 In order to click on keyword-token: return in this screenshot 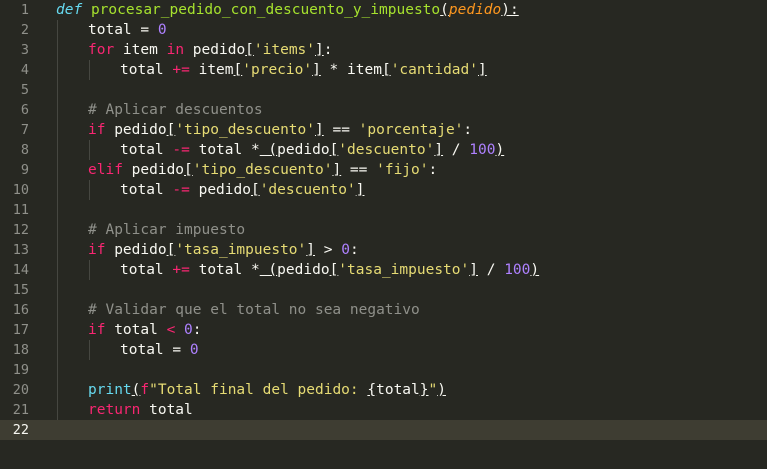, I will do `click(114, 410)`.